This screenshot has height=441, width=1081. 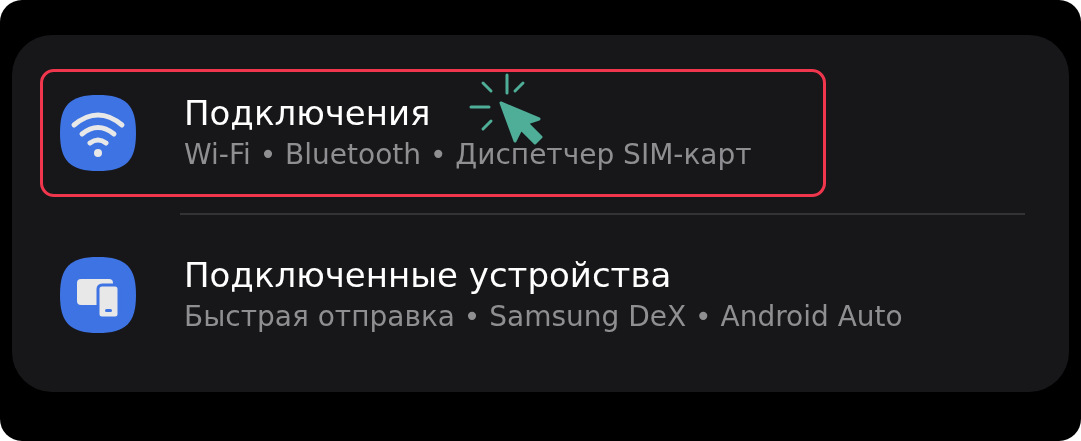 What do you see at coordinates (428, 275) in the screenshot?
I see `item-title: Подключенные устройства` at bounding box center [428, 275].